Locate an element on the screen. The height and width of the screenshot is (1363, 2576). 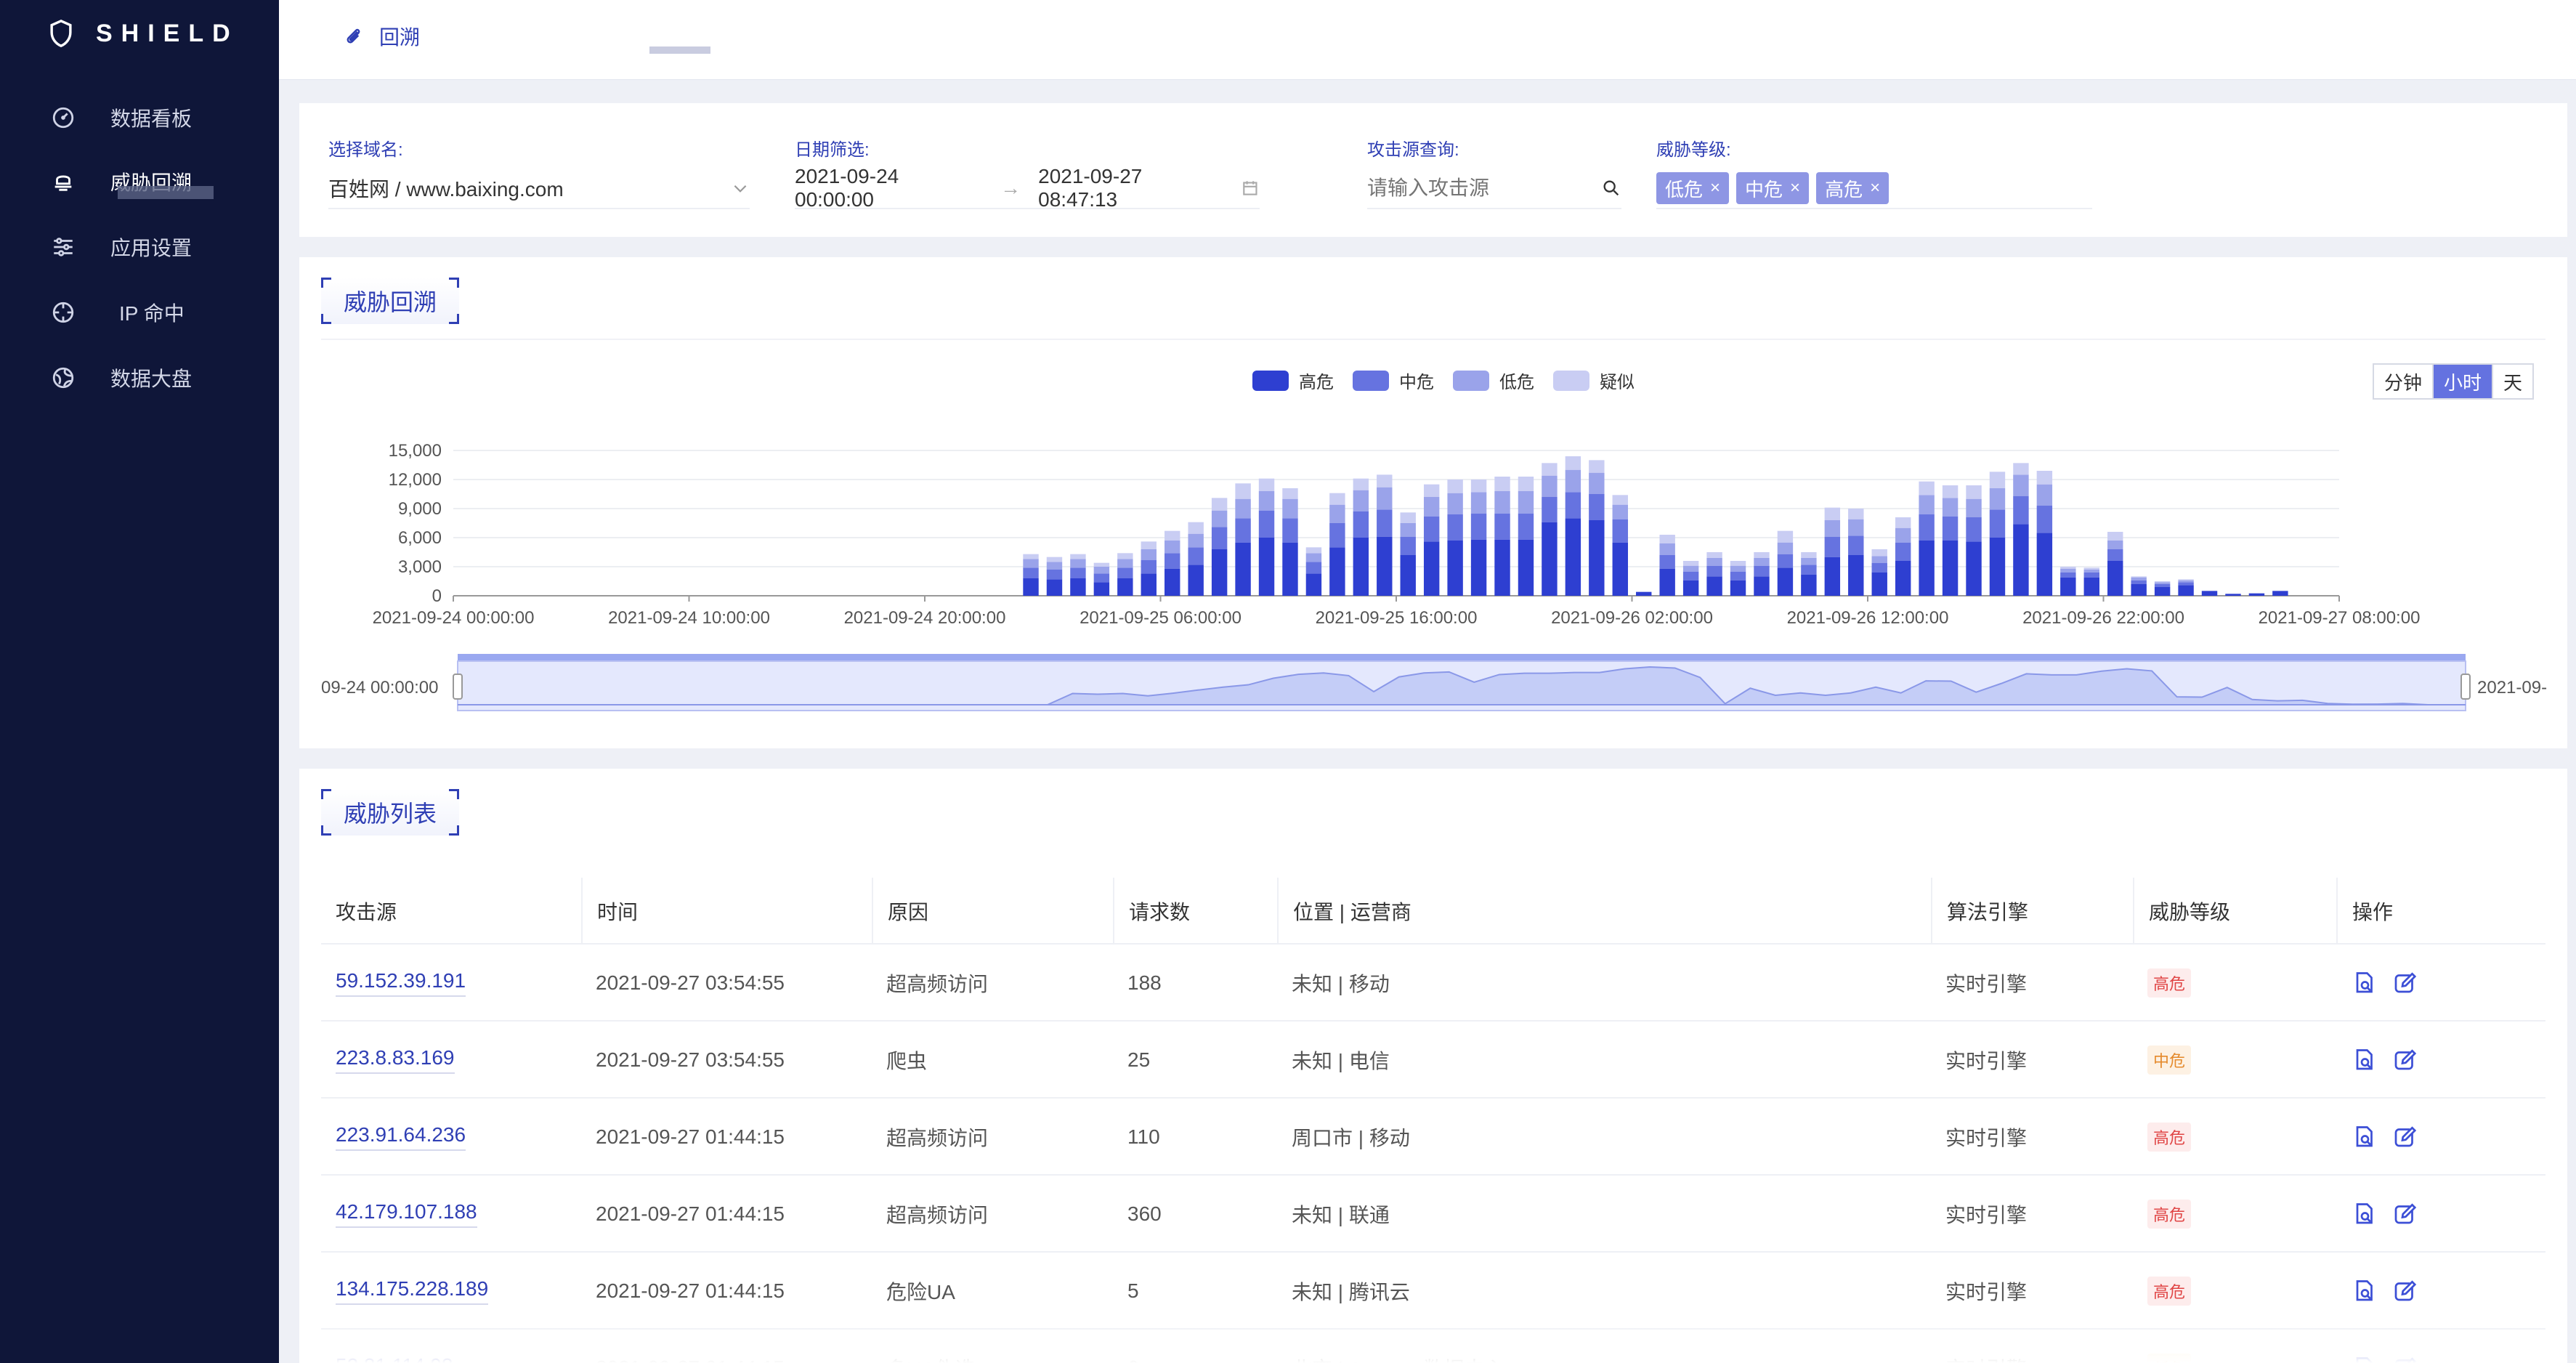
col-source: 攻击源 is located at coordinates (366, 912).